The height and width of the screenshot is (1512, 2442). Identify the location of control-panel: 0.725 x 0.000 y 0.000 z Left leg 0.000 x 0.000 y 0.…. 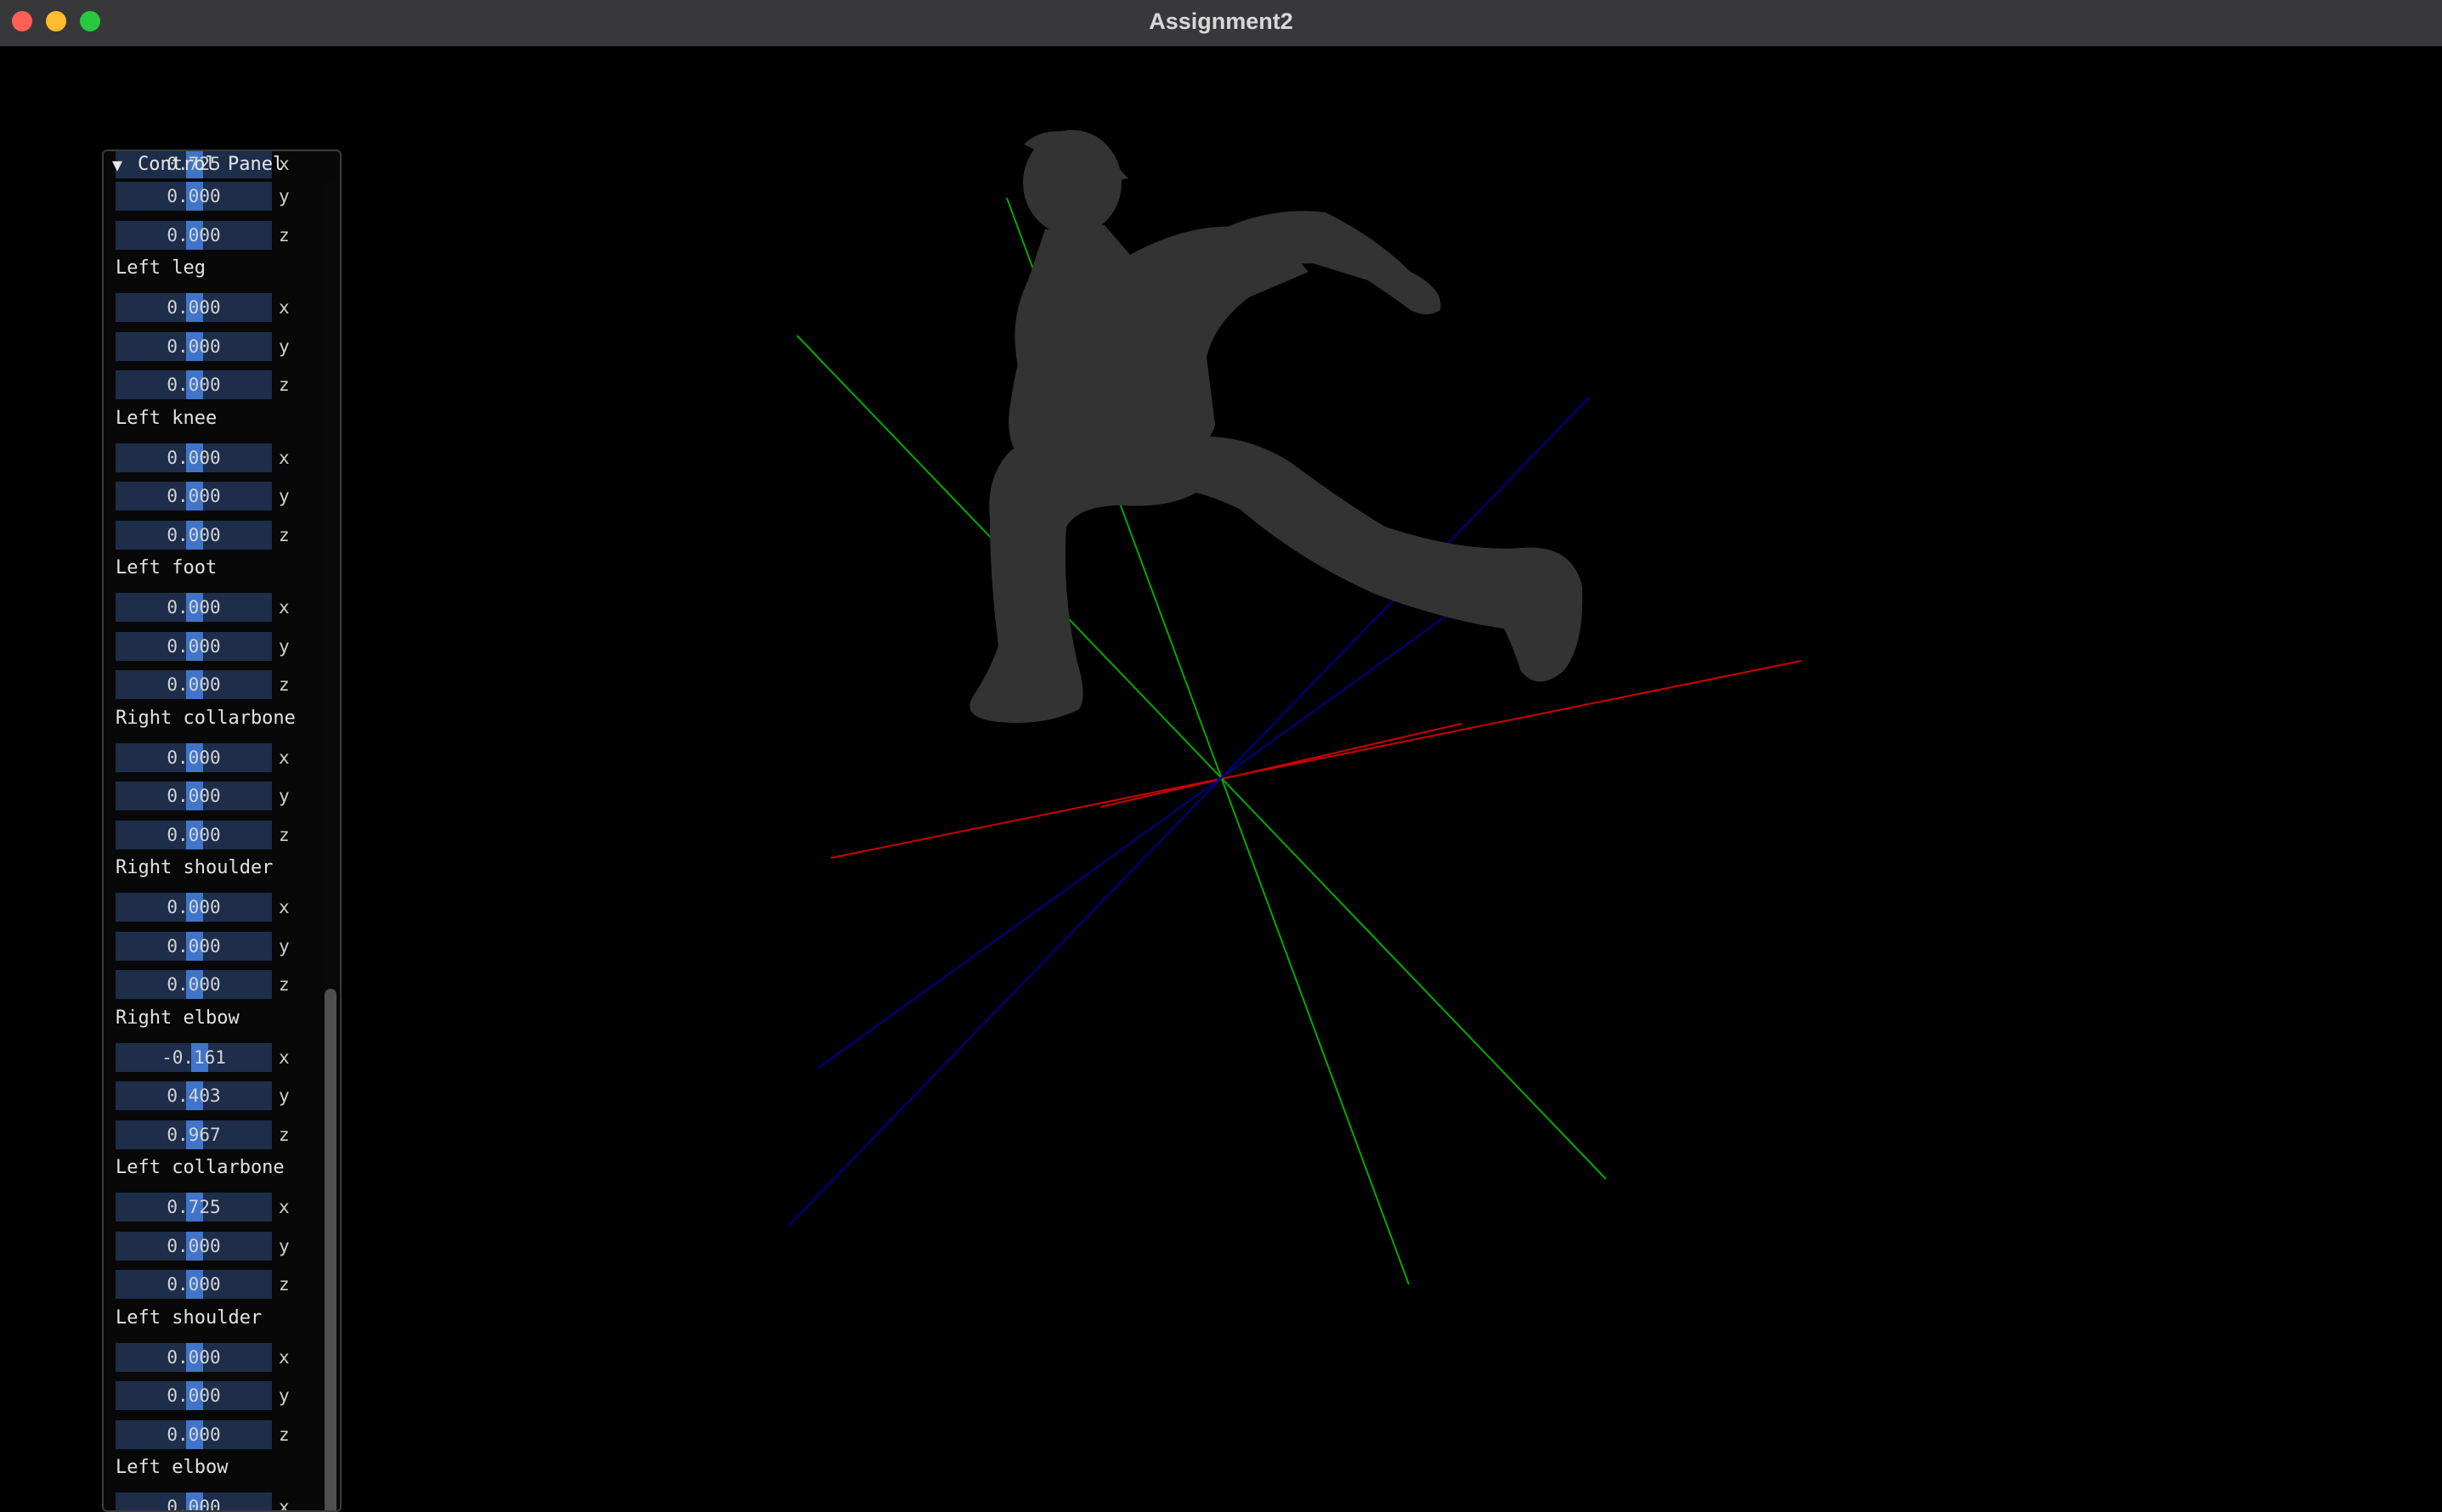
(222, 831).